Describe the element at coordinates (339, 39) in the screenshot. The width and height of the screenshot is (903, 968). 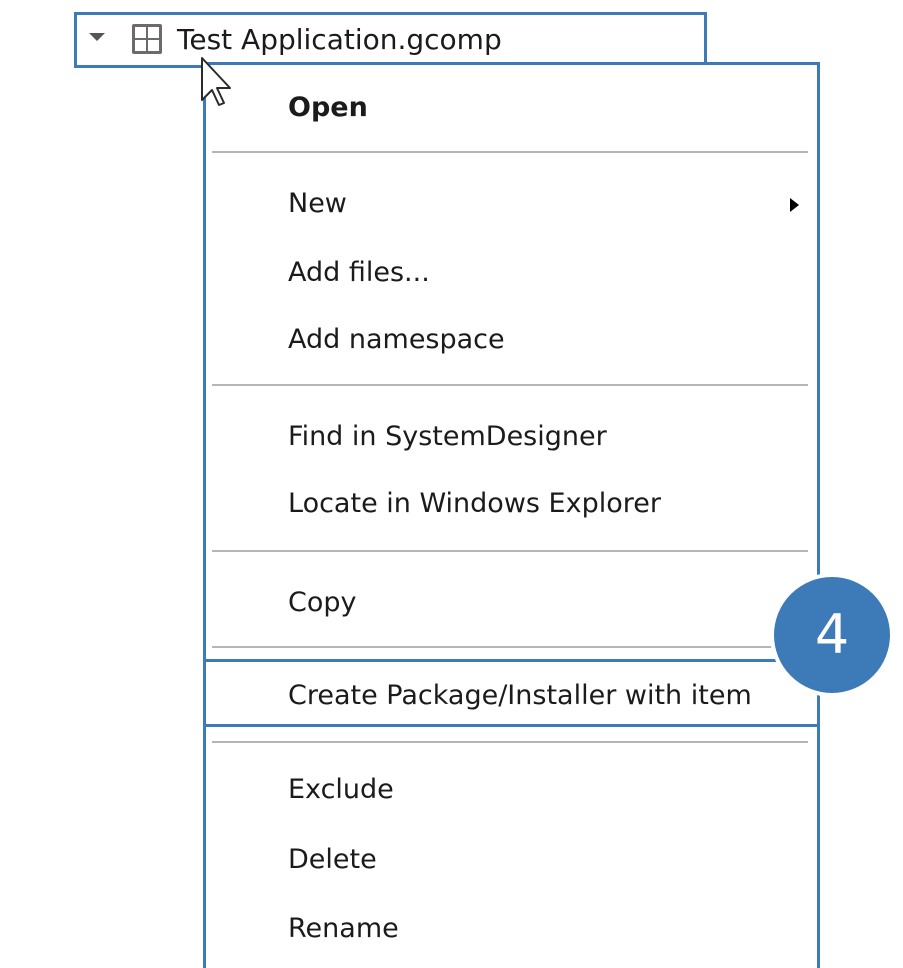
I see `tree-item-label: Test Application.gcomp` at that location.